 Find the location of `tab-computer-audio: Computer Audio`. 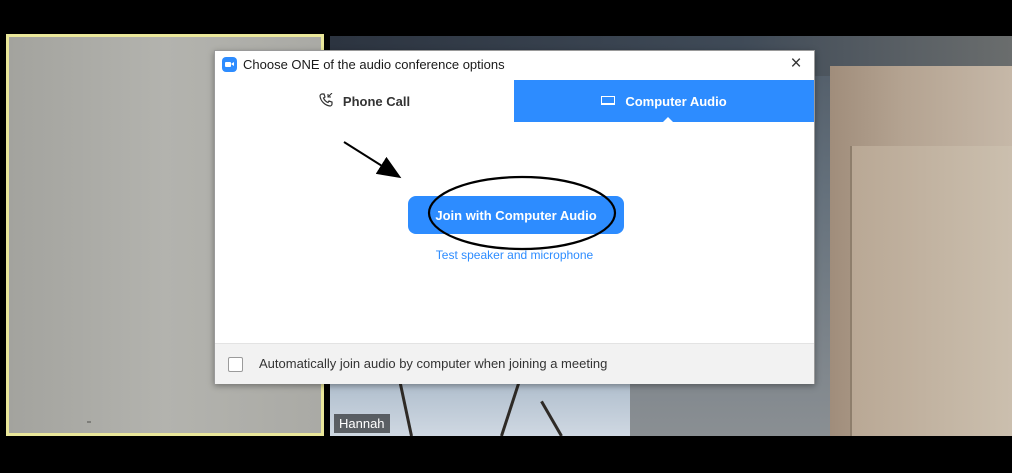

tab-computer-audio: Computer Audio is located at coordinates (664, 101).